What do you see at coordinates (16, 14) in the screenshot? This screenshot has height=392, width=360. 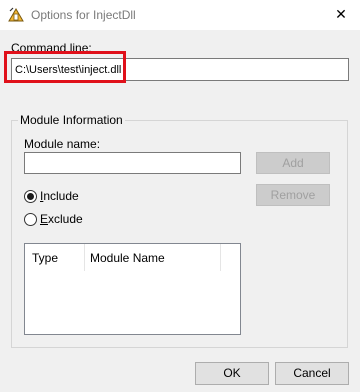 I see `app-icon` at bounding box center [16, 14].